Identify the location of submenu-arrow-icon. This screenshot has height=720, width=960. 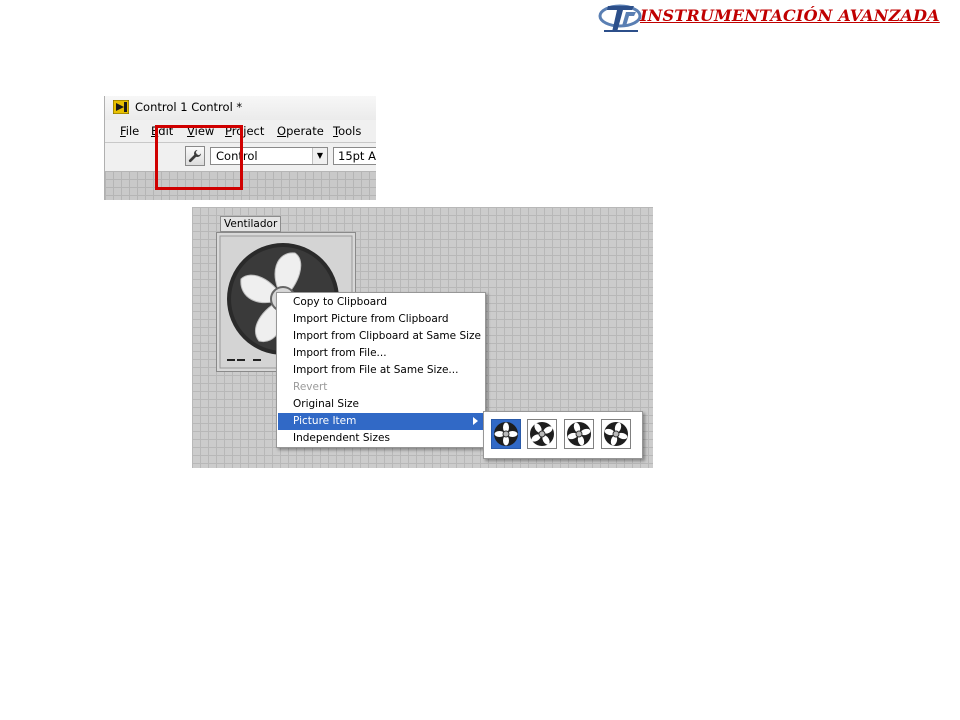
(475, 421).